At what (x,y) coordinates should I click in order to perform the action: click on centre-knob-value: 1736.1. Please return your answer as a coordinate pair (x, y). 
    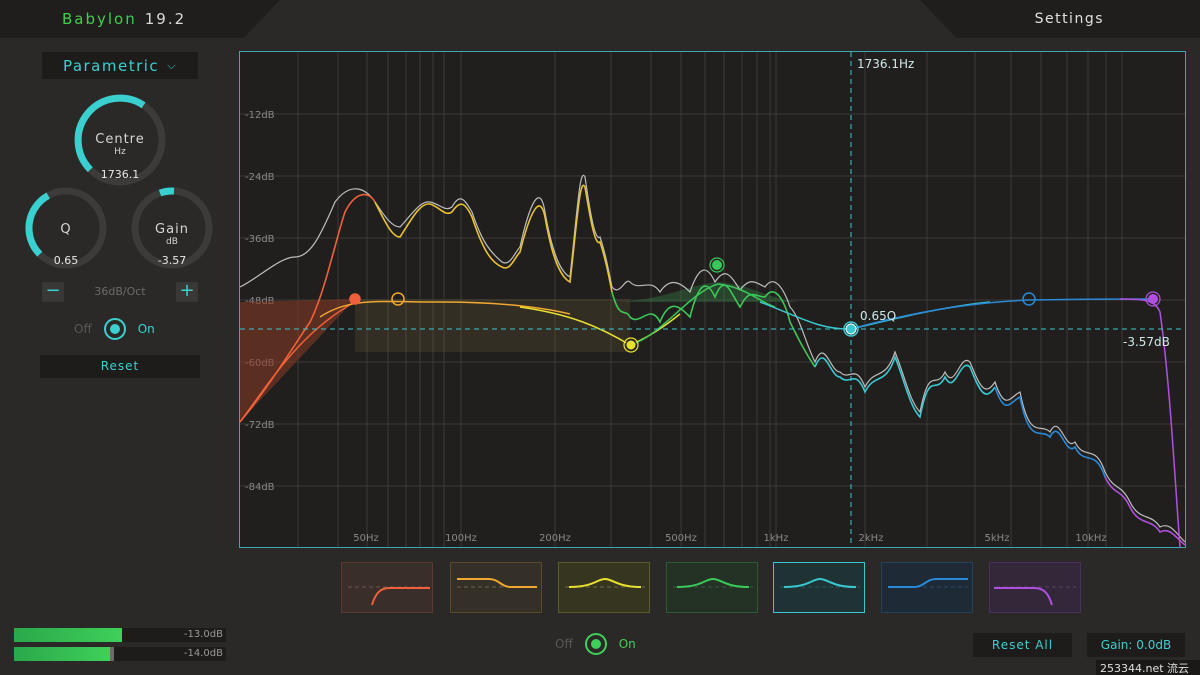
    Looking at the image, I should click on (120, 174).